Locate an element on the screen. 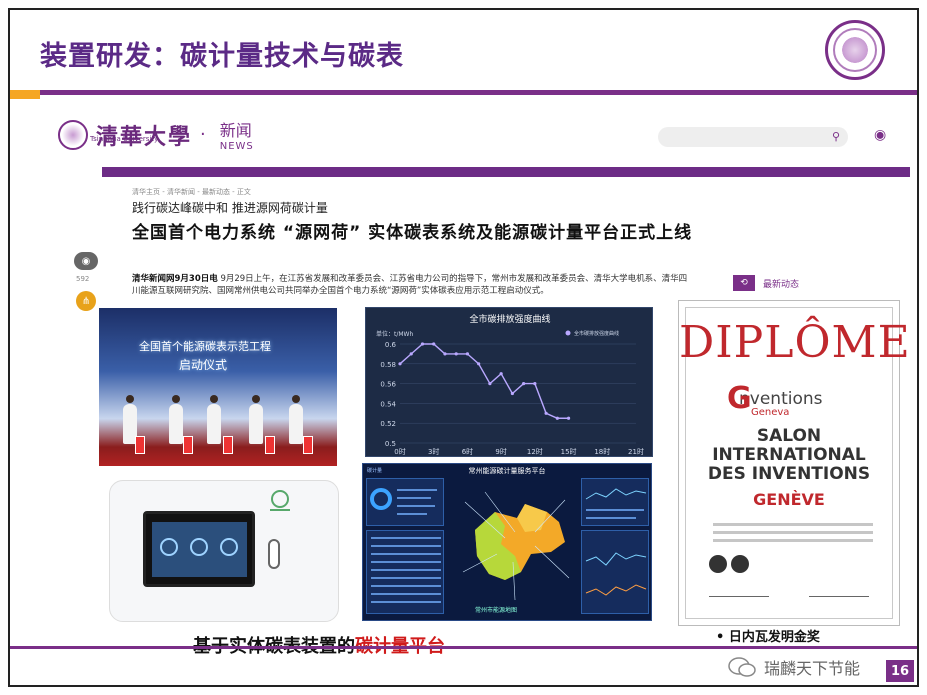 The width and height of the screenshot is (927, 695). view-count: 592 is located at coordinates (83, 279).